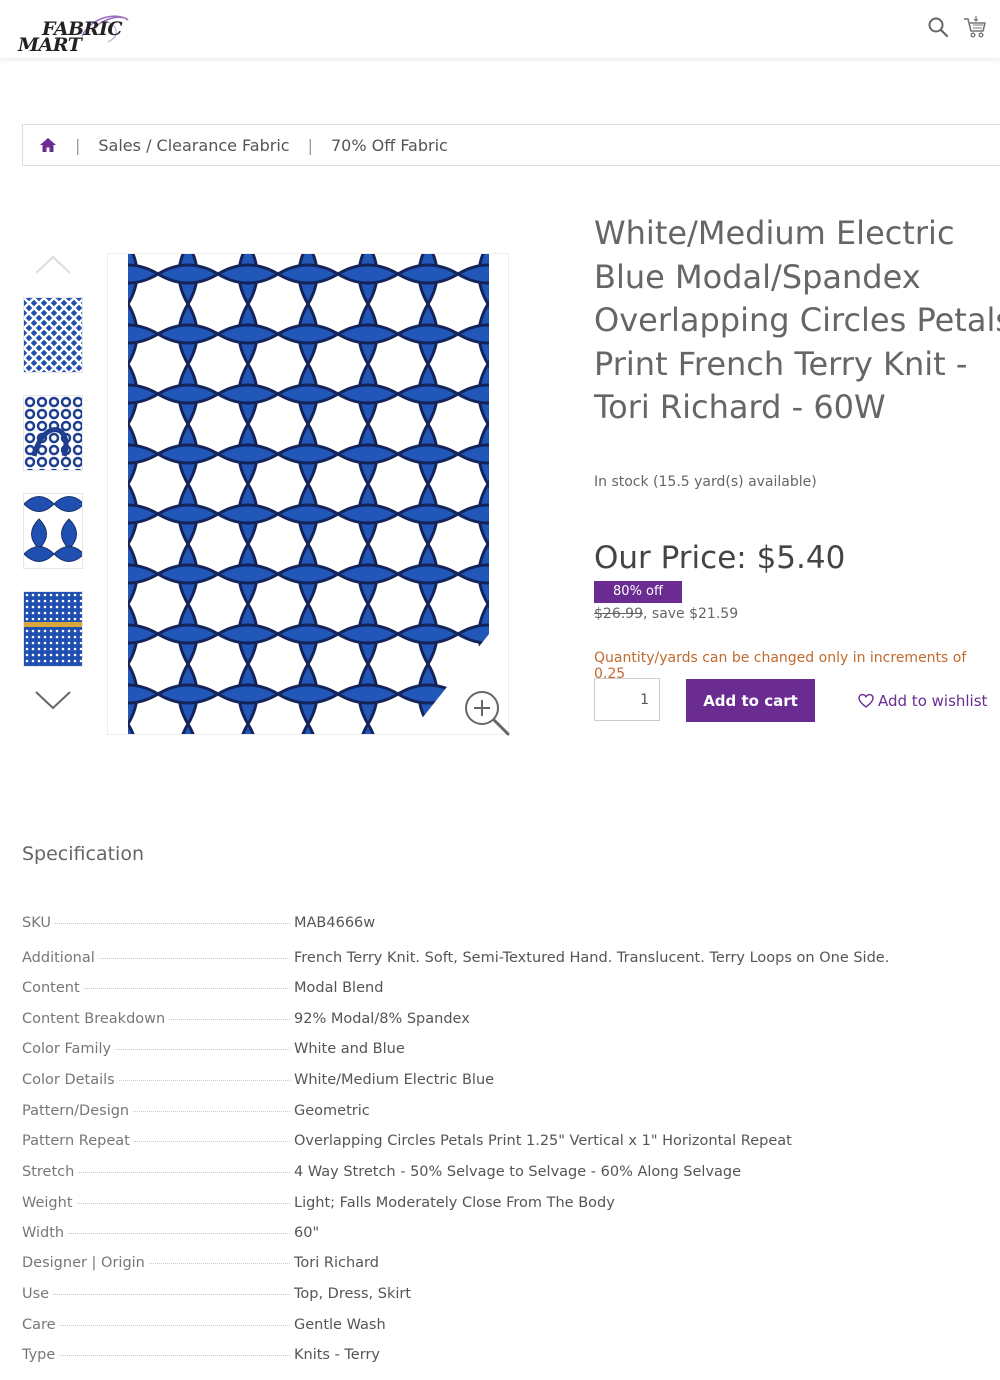 The image size is (1000, 1380). Describe the element at coordinates (627, 699) in the screenshot. I see `quantity-input` at that location.